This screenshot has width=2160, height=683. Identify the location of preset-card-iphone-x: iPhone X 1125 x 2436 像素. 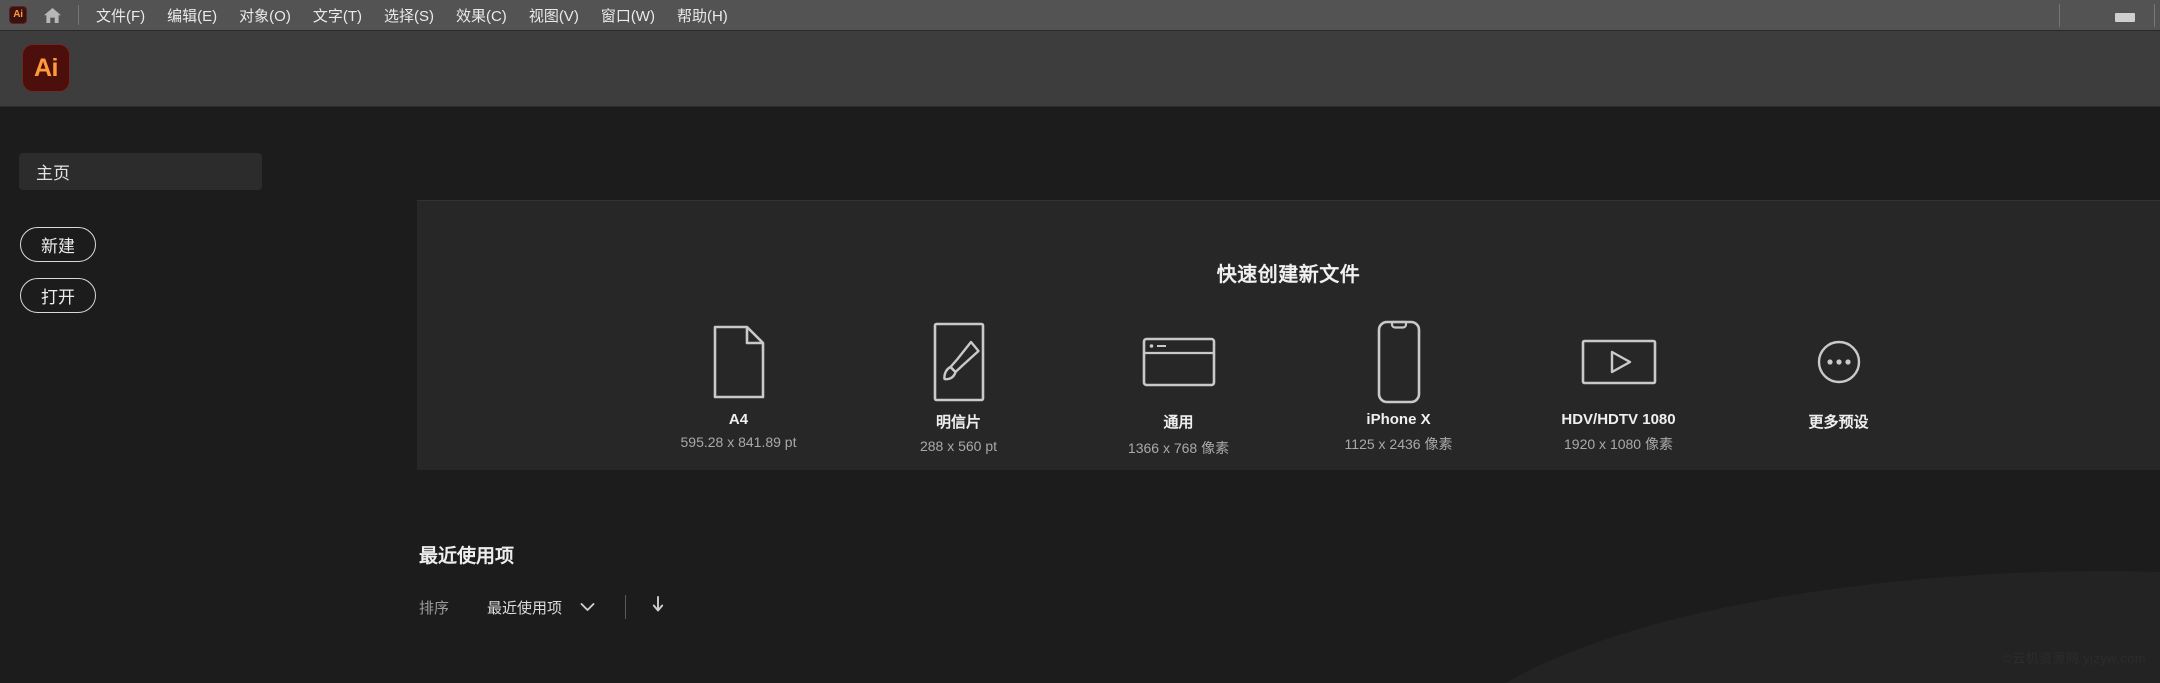
(1399, 388).